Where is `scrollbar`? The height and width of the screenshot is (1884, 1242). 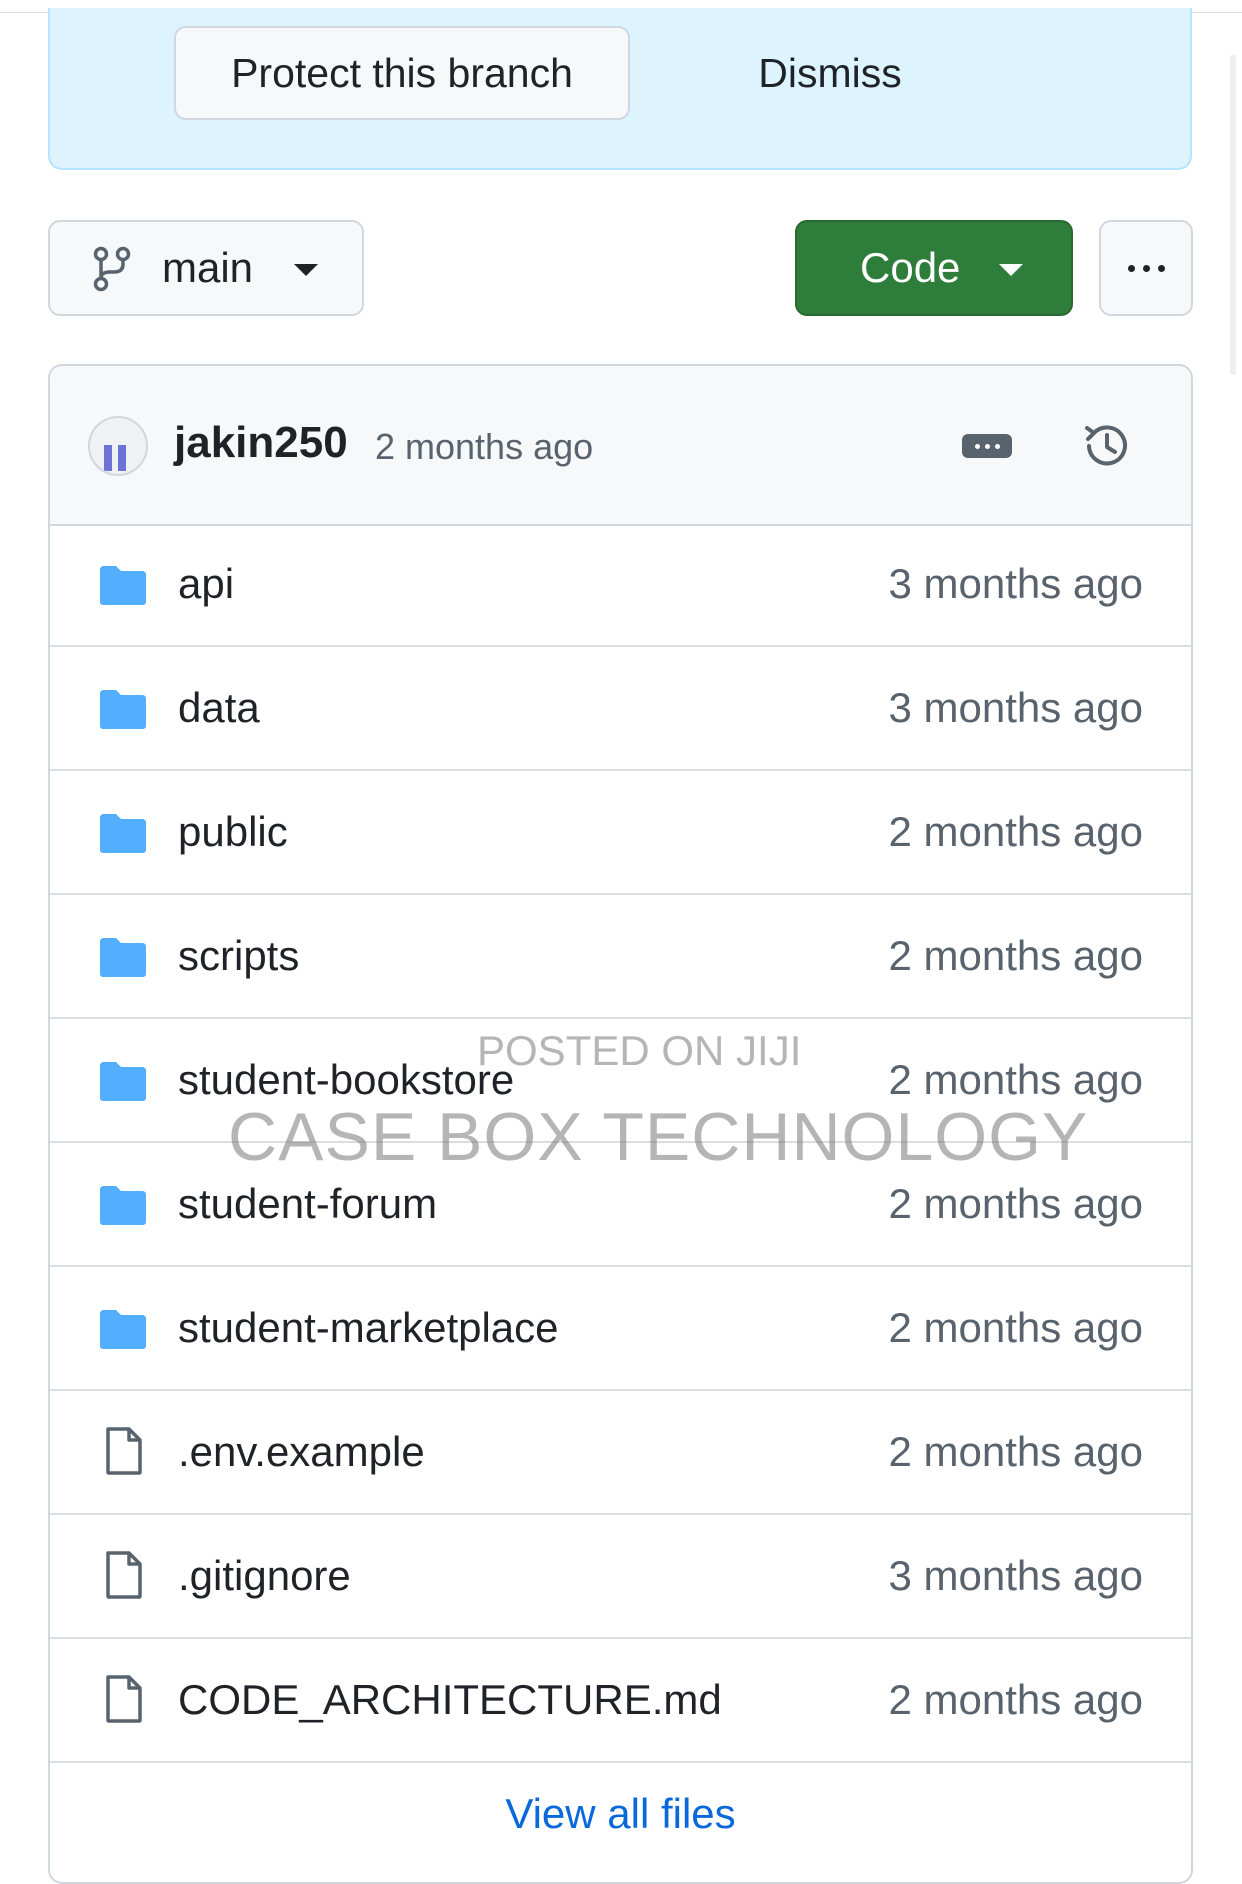 scrollbar is located at coordinates (1233, 215).